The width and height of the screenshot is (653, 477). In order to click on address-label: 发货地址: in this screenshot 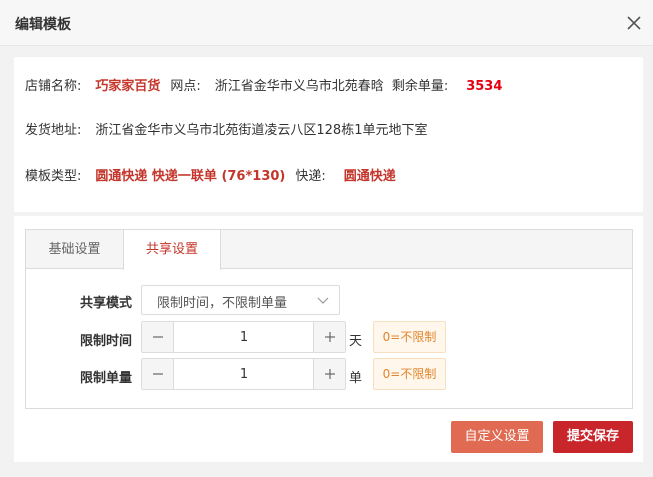, I will do `click(53, 130)`.